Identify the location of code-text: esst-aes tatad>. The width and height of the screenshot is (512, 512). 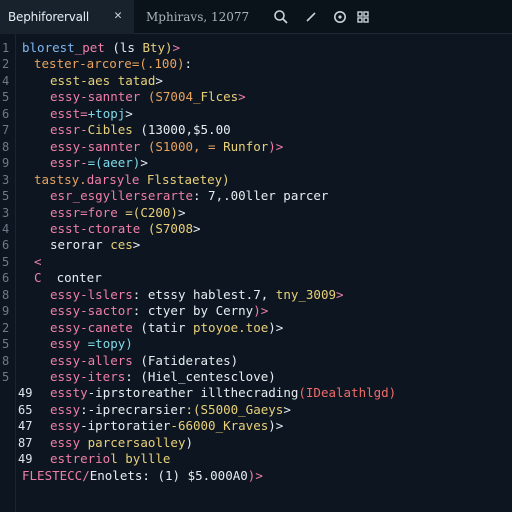
(106, 81).